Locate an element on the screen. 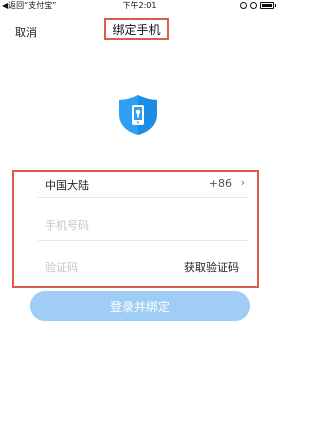  alarm-icon is located at coordinates (253, 5).